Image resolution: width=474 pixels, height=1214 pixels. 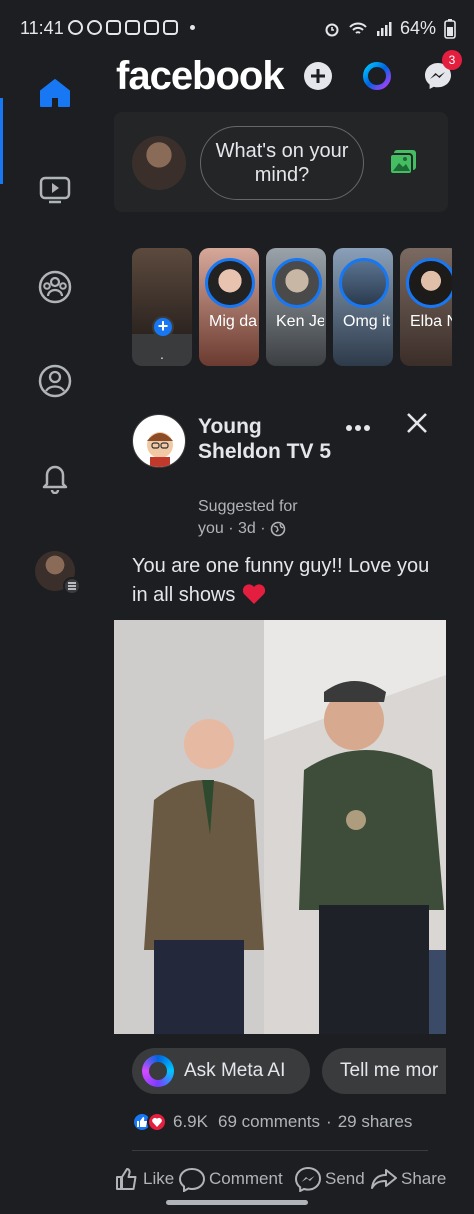 What do you see at coordinates (237, 1202) in the screenshot?
I see `home-indicator` at bounding box center [237, 1202].